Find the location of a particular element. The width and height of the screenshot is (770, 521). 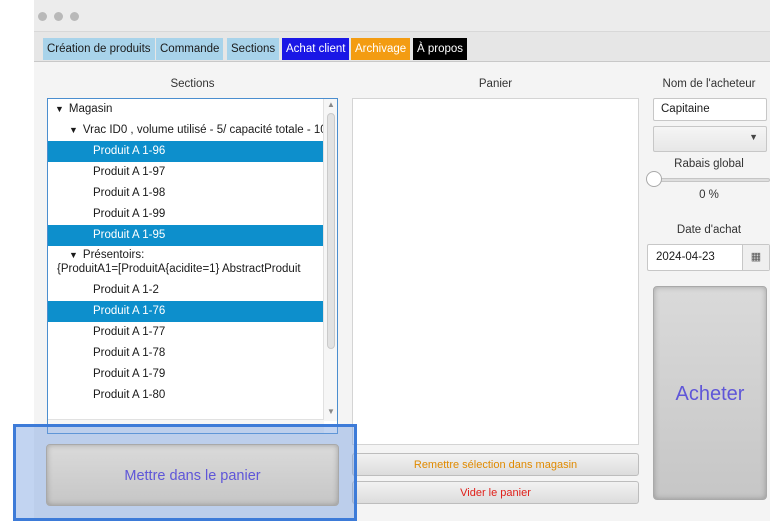

buyer-name-label: Nom de l'acheteur is located at coordinates (709, 84).